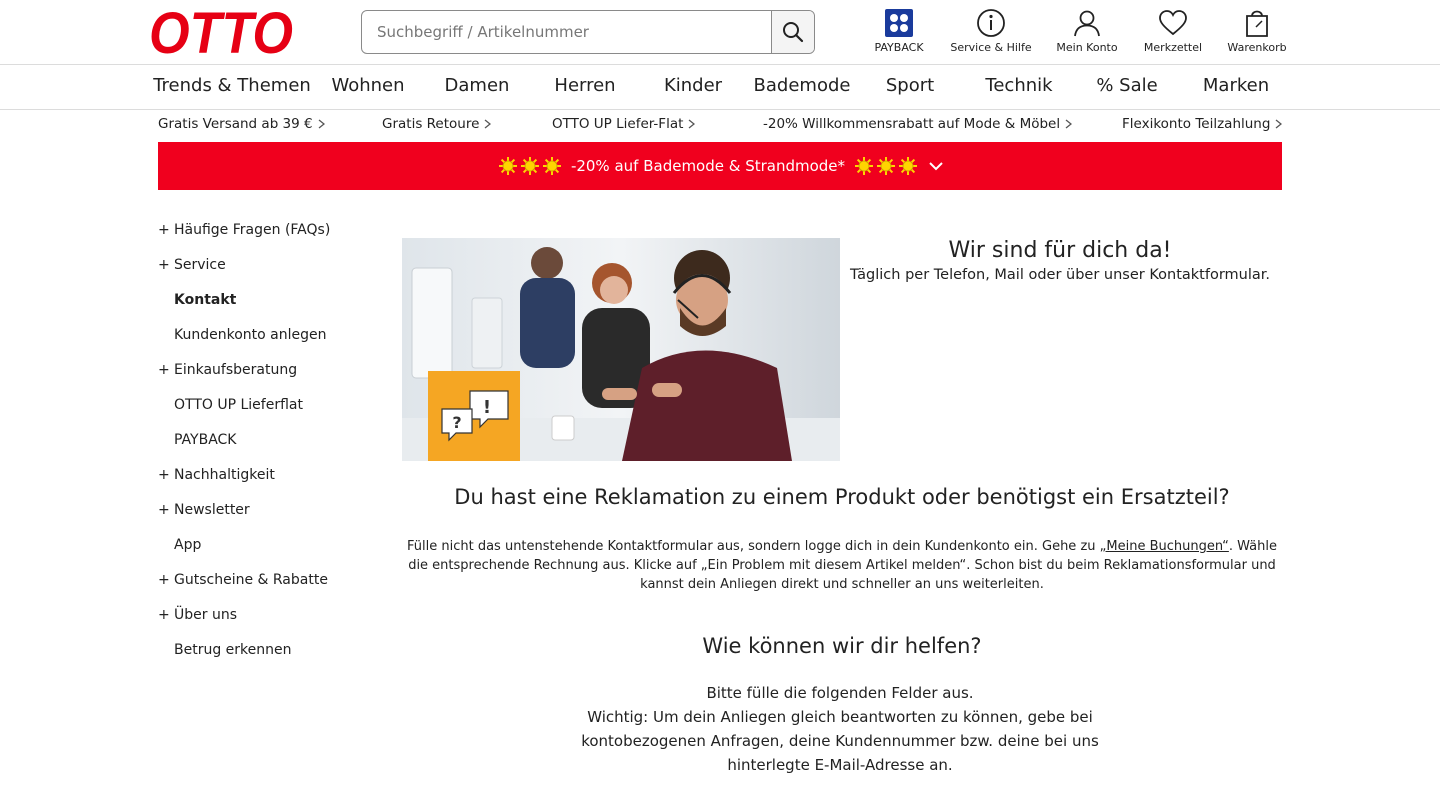 The width and height of the screenshot is (1440, 792). What do you see at coordinates (205, 300) in the screenshot?
I see `sidebar-item-label: Kontakt` at bounding box center [205, 300].